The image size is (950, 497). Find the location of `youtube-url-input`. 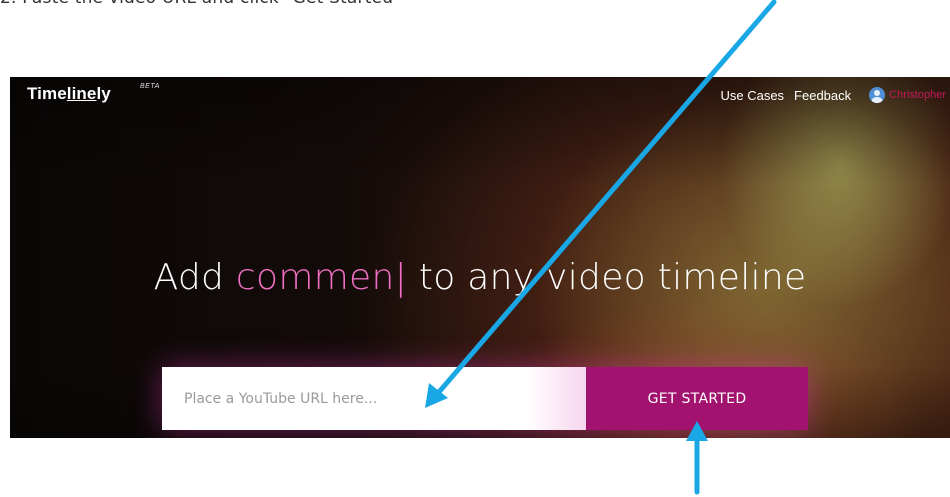

youtube-url-input is located at coordinates (374, 398).